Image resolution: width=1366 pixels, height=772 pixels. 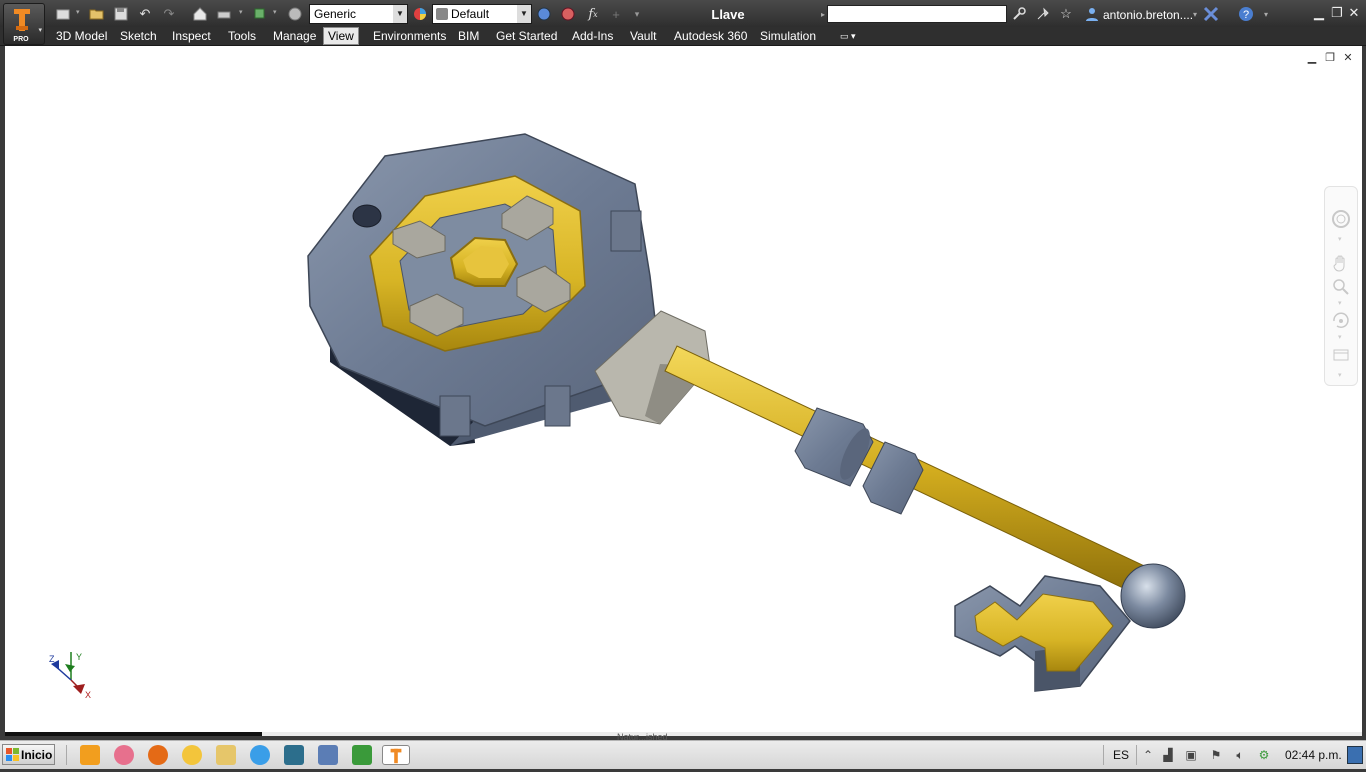 I want to click on inventor-taskbar-button, so click(x=396, y=755).